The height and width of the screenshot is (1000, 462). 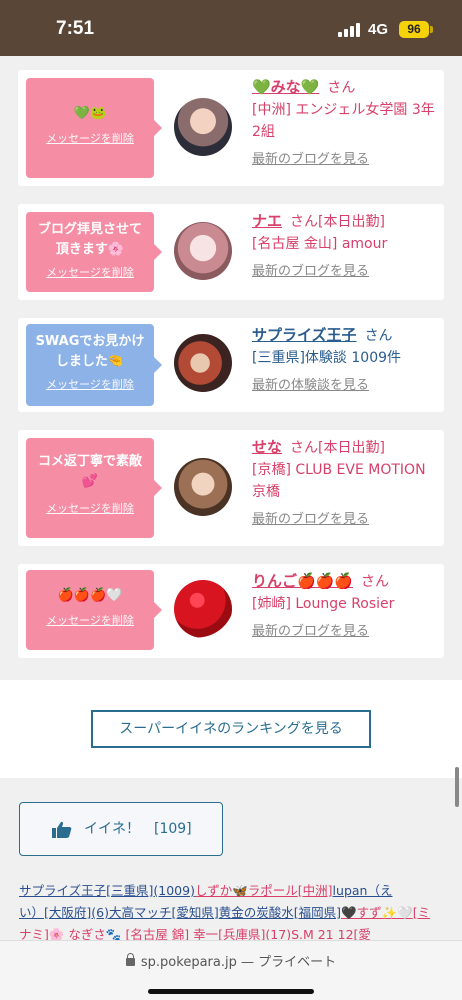 I want to click on profile-name-link: りんご🍎🍎🍎, so click(x=302, y=581).